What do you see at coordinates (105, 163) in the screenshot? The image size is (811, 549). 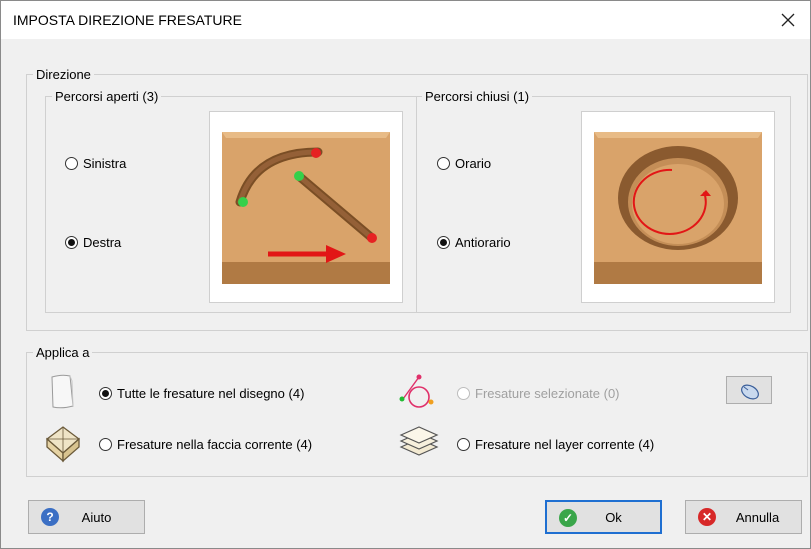 I see `radio-sinistra-label: Sinistra` at bounding box center [105, 163].